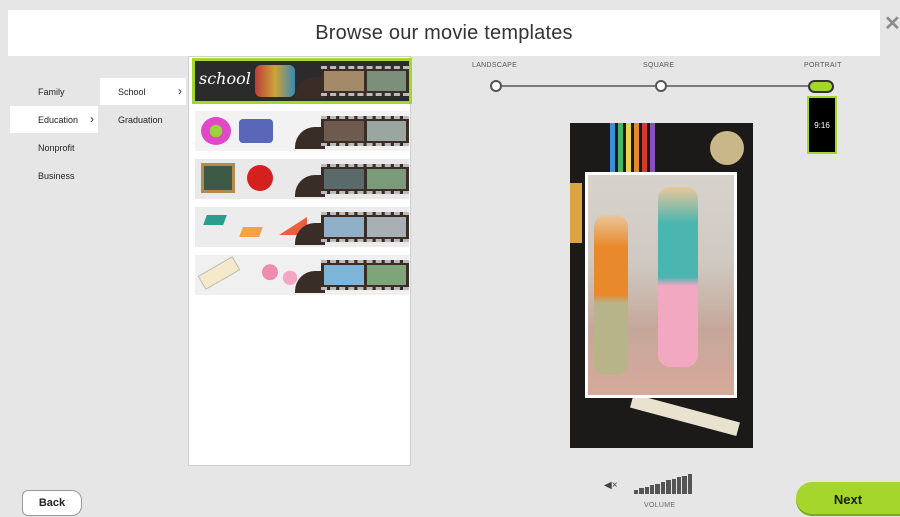 The width and height of the screenshot is (900, 517). What do you see at coordinates (659, 65) in the screenshot?
I see `aspect-label-square: SQUARE` at bounding box center [659, 65].